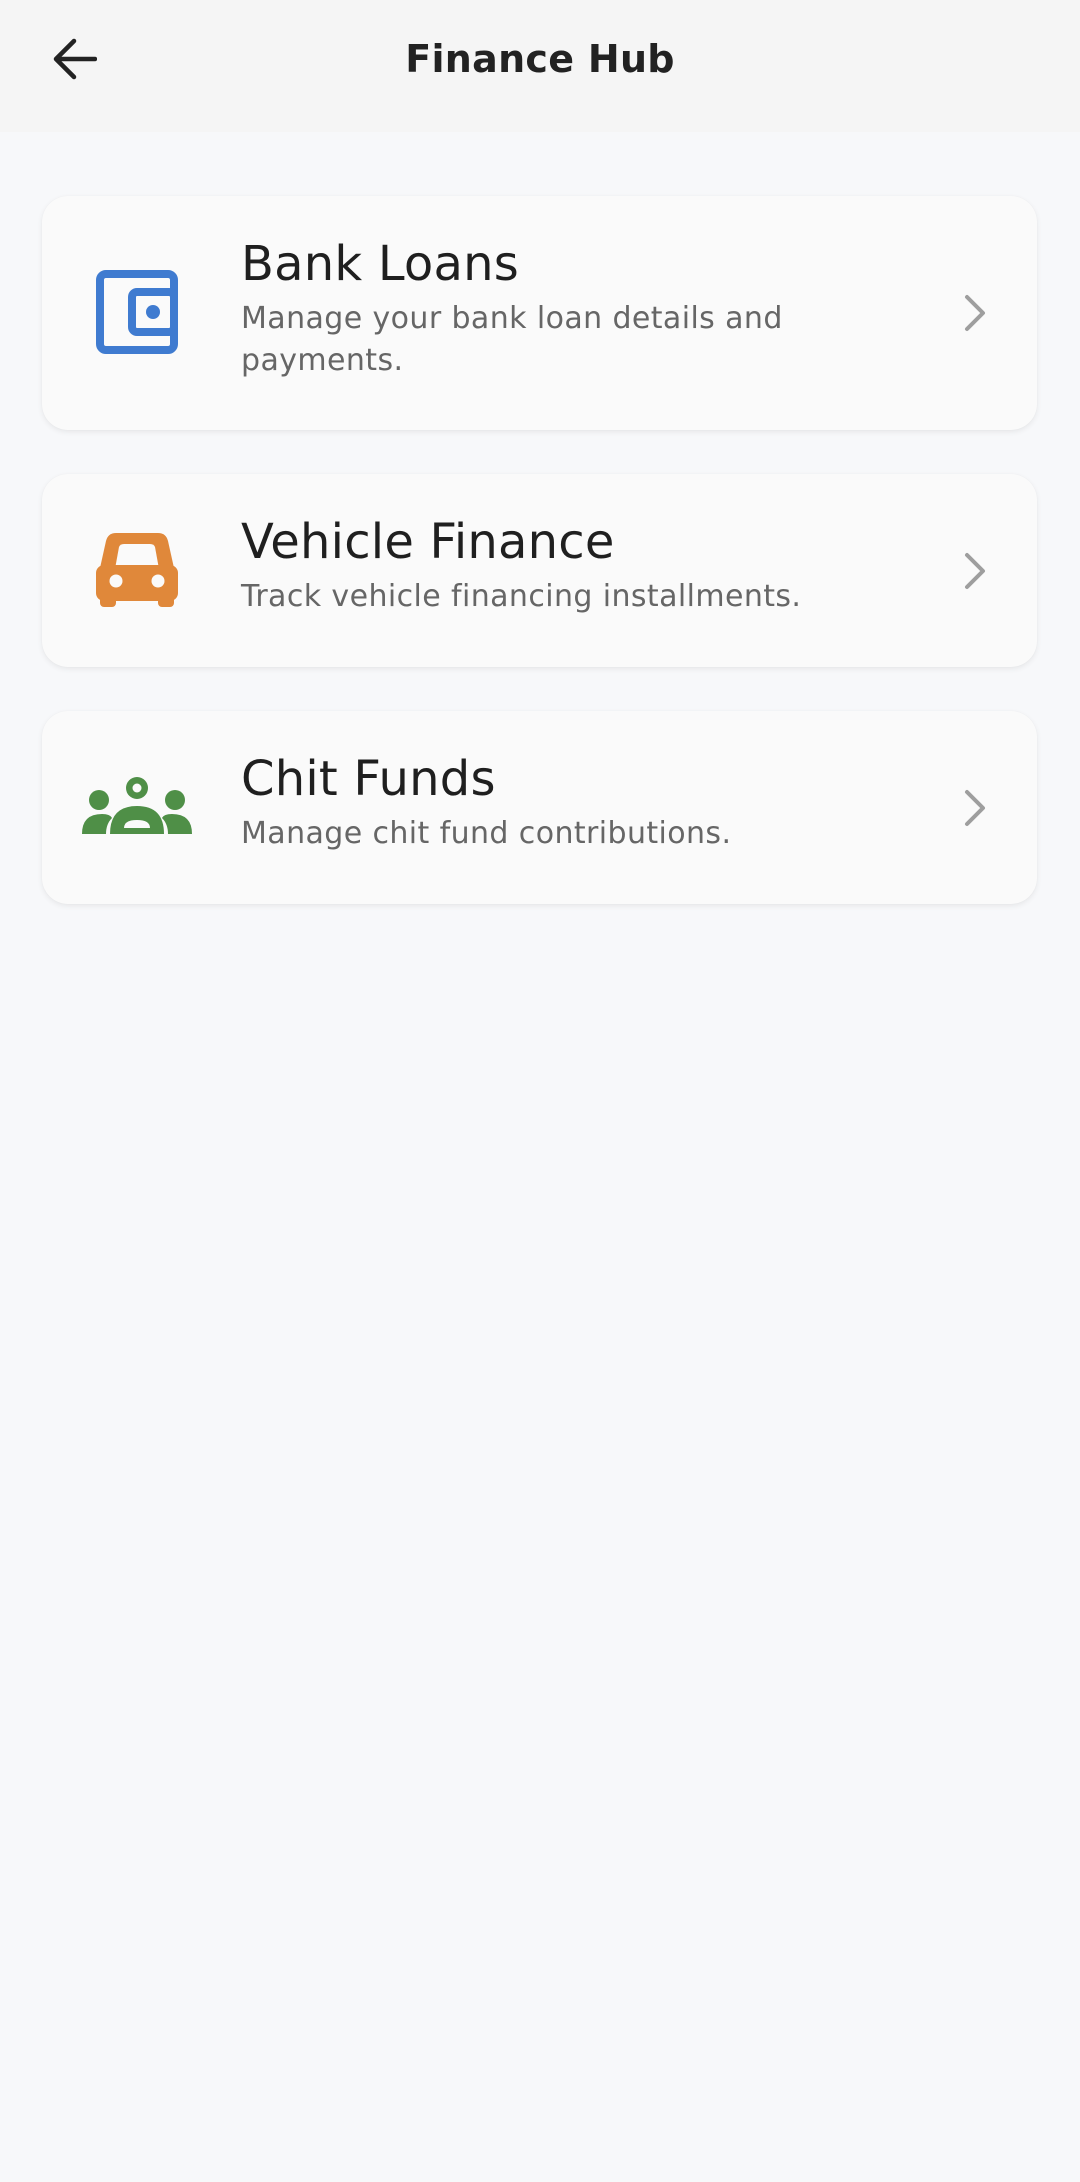  I want to click on car-icon, so click(137, 569).